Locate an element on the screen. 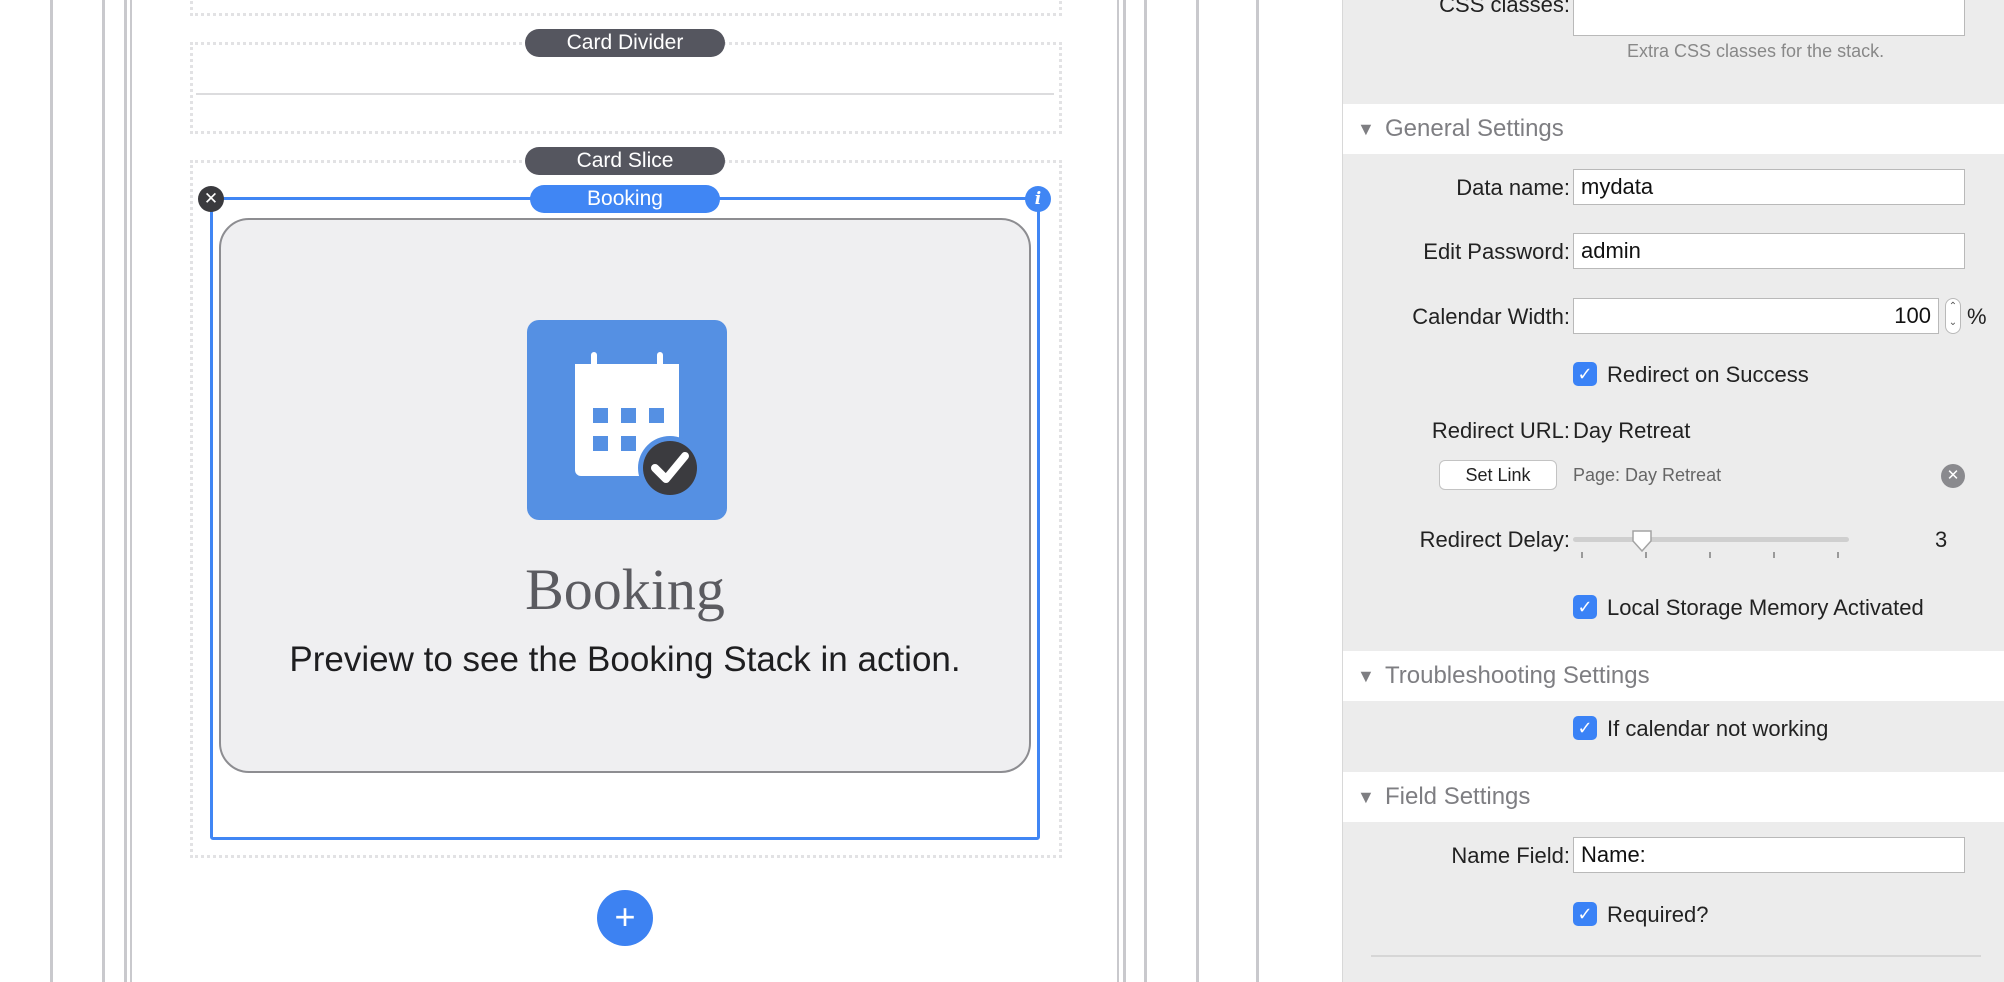  required-checkbox: ✓ is located at coordinates (1585, 914).